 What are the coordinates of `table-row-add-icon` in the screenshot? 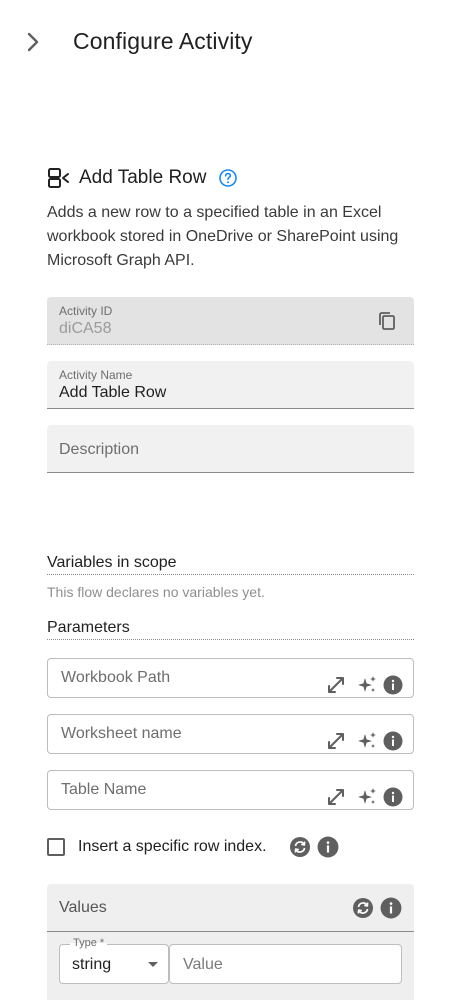 It's located at (59, 178).